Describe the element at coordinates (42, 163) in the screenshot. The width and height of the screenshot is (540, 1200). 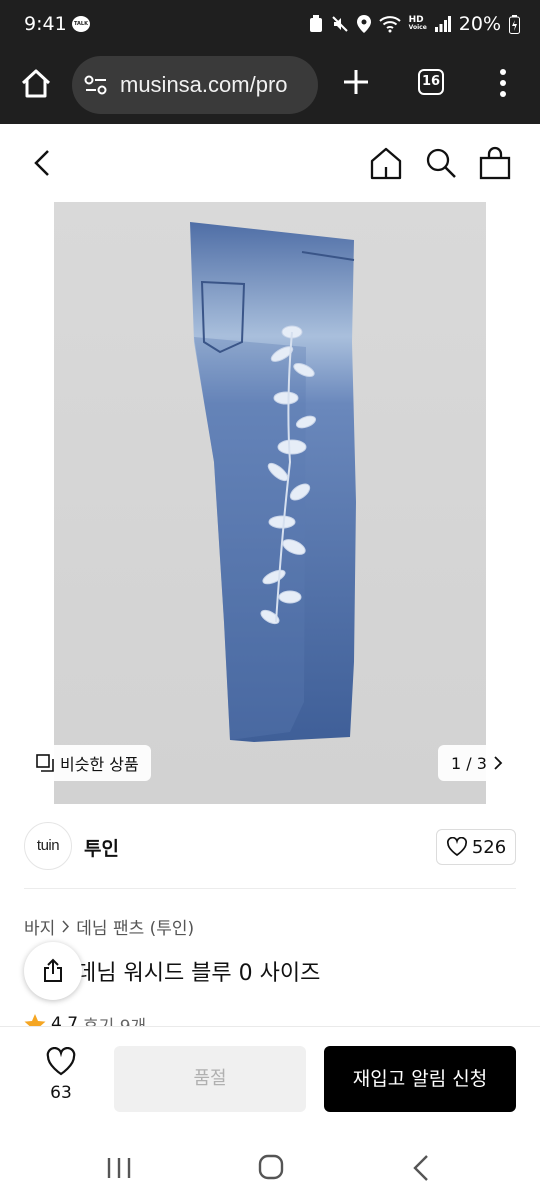
I see `back-icon` at that location.